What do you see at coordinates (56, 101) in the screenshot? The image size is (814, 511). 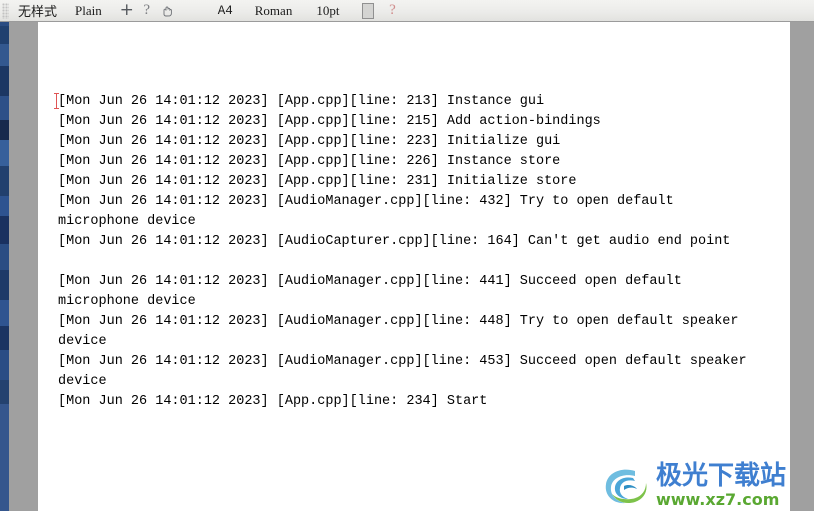 I see `text-caret` at bounding box center [56, 101].